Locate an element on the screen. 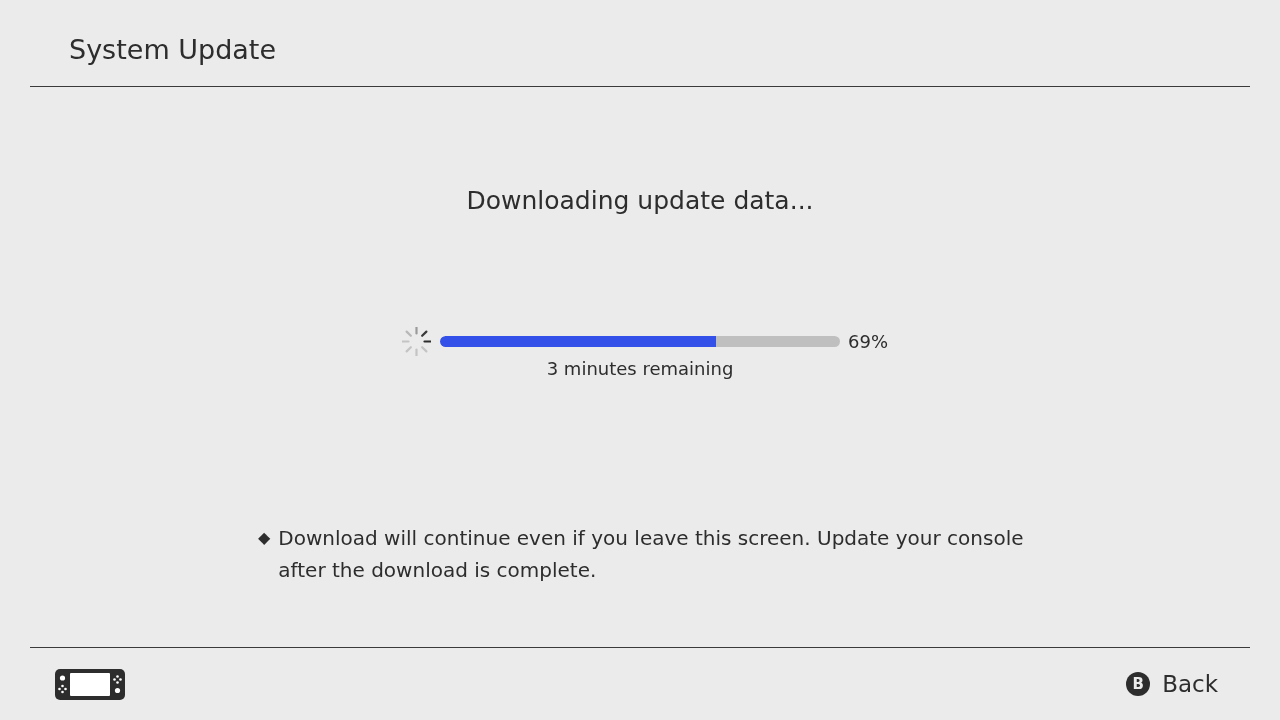 The height and width of the screenshot is (720, 1280). handheld-console-icon is located at coordinates (90, 684).